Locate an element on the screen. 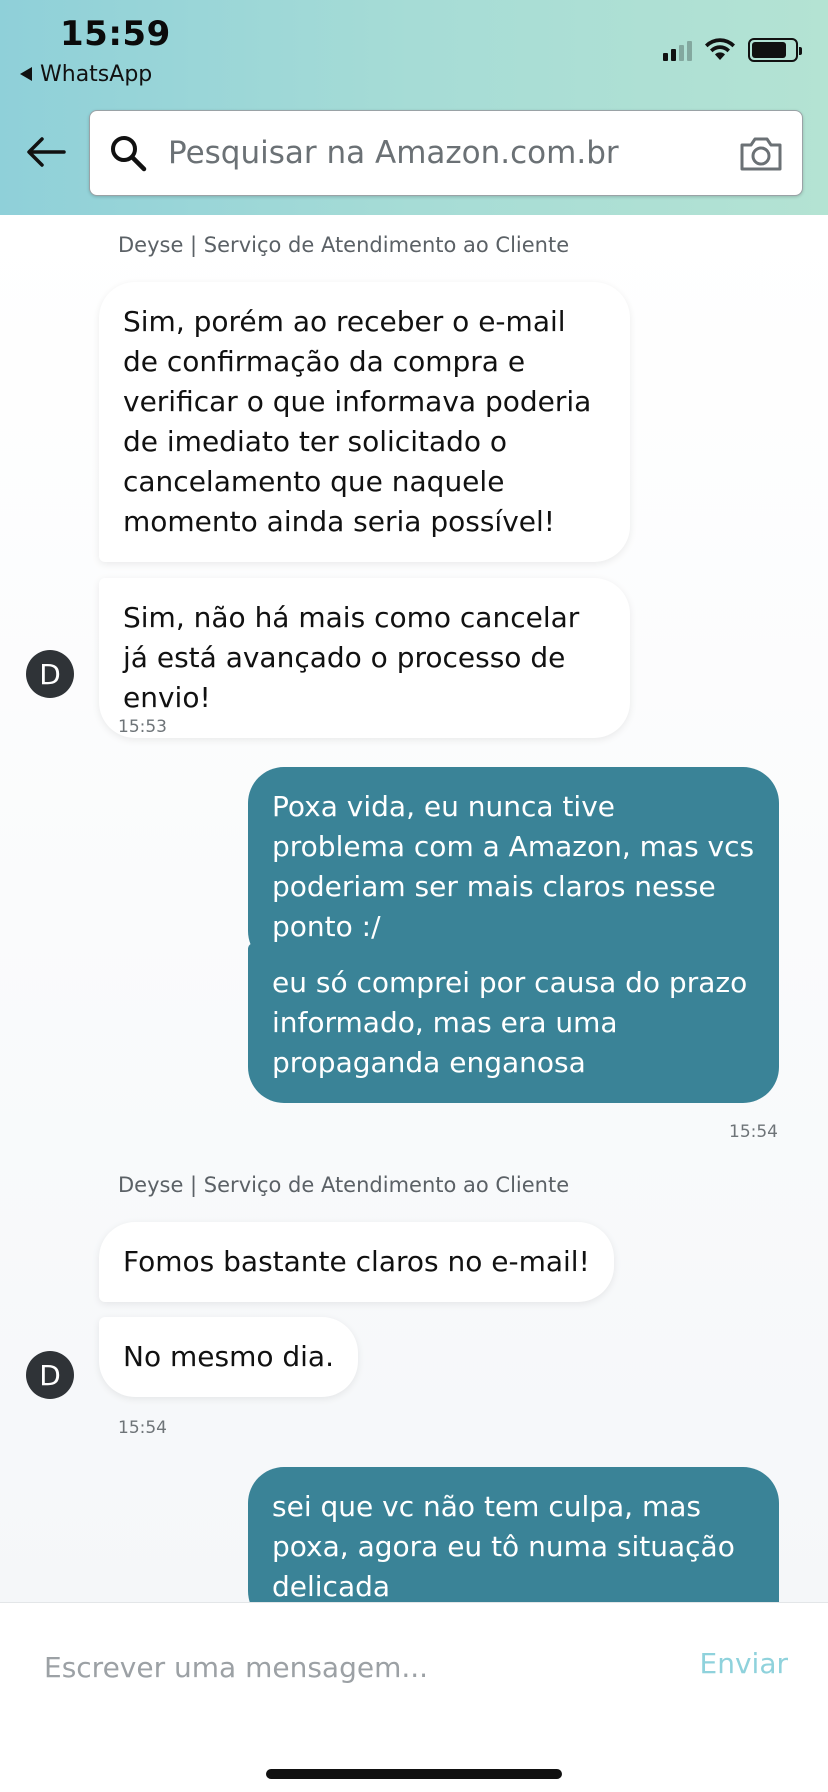 Image resolution: width=828 pixels, height=1792 pixels. home-indicator is located at coordinates (414, 1774).